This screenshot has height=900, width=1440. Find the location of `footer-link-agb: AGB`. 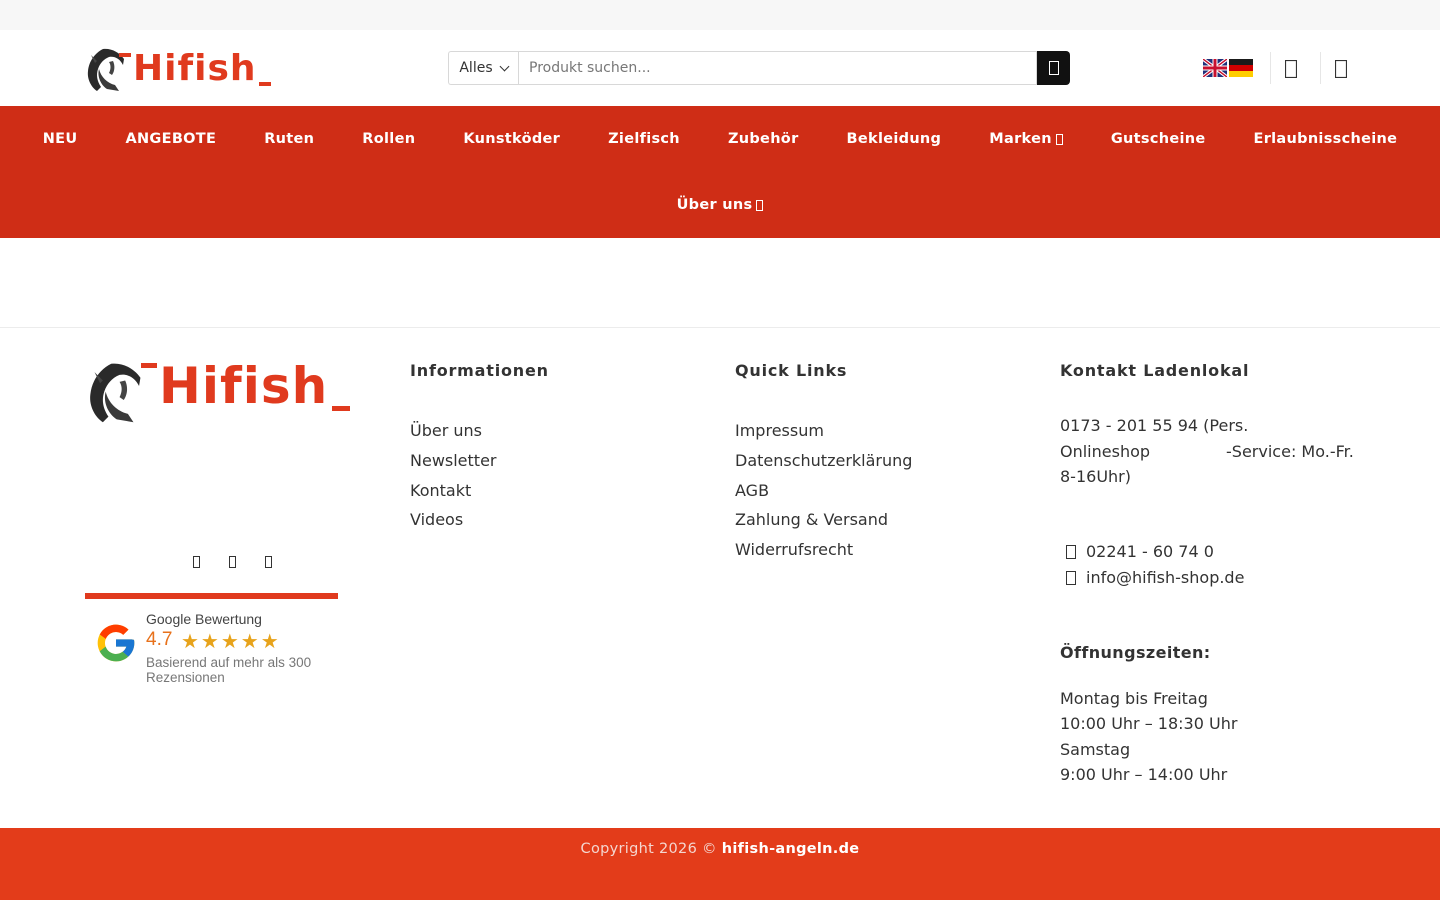

footer-link-agb: AGB is located at coordinates (823, 491).